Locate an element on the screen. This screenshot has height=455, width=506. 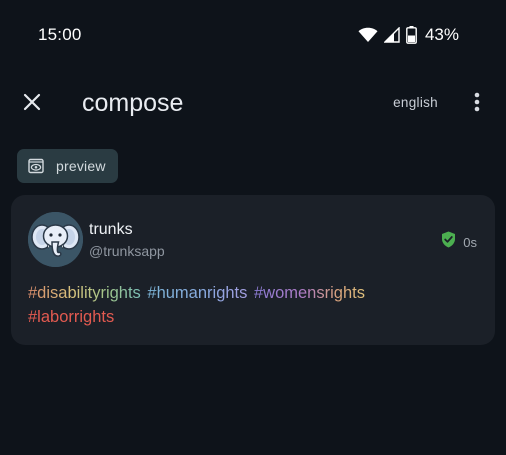
display-name: trunks is located at coordinates (111, 229).